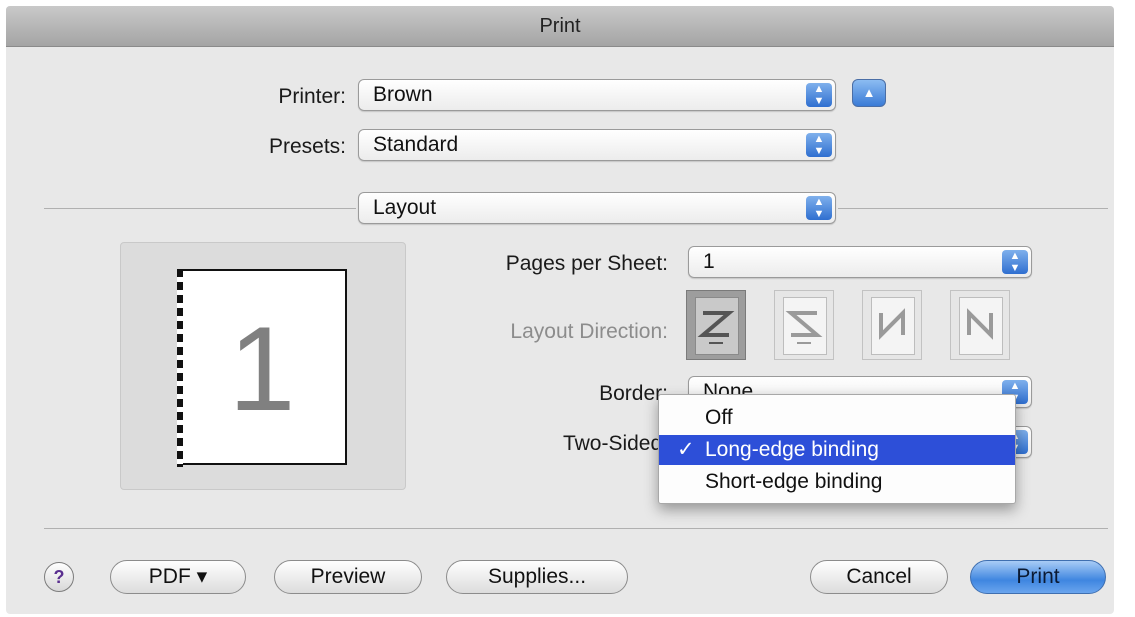  I want to click on section-select: Layout ▲ ▼, so click(597, 208).